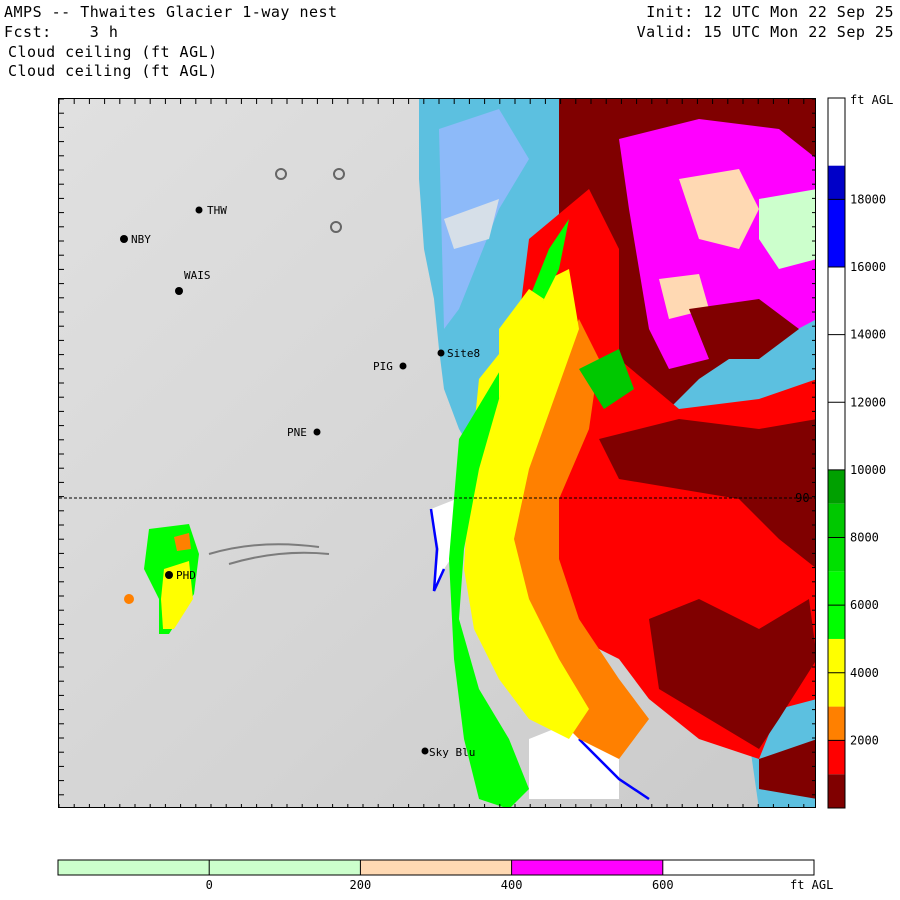  Describe the element at coordinates (361, 885) in the screenshot. I see `colorbar-tick-label: 200` at that location.